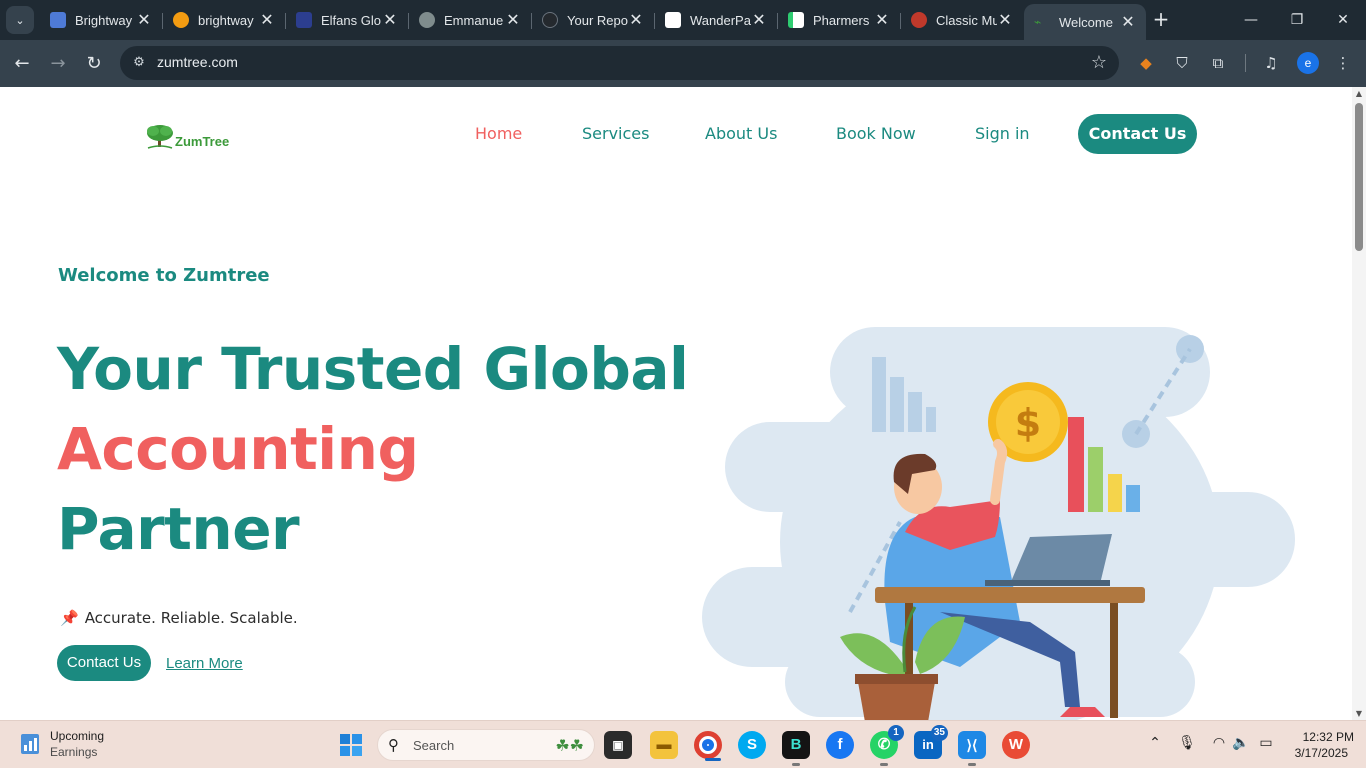 Image resolution: width=1366 pixels, height=768 pixels. What do you see at coordinates (351, 745) in the screenshot?
I see `windows-start-icon` at bounding box center [351, 745].